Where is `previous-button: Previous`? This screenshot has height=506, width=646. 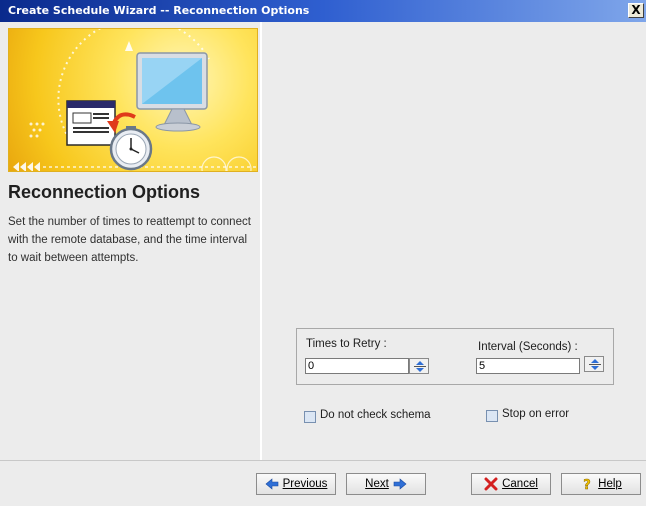
previous-button: Previous is located at coordinates (296, 484).